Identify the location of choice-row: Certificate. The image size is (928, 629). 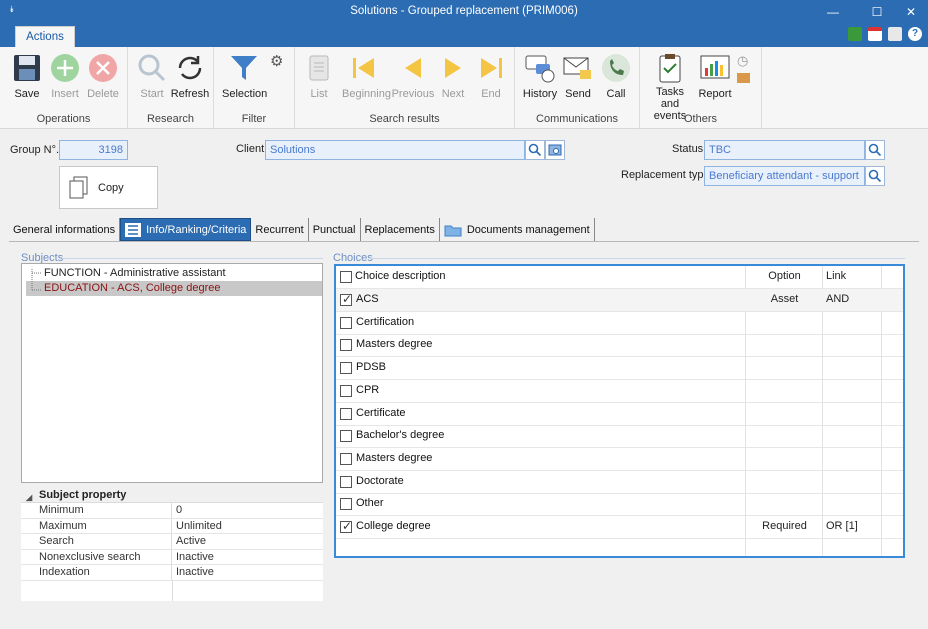
(619, 414).